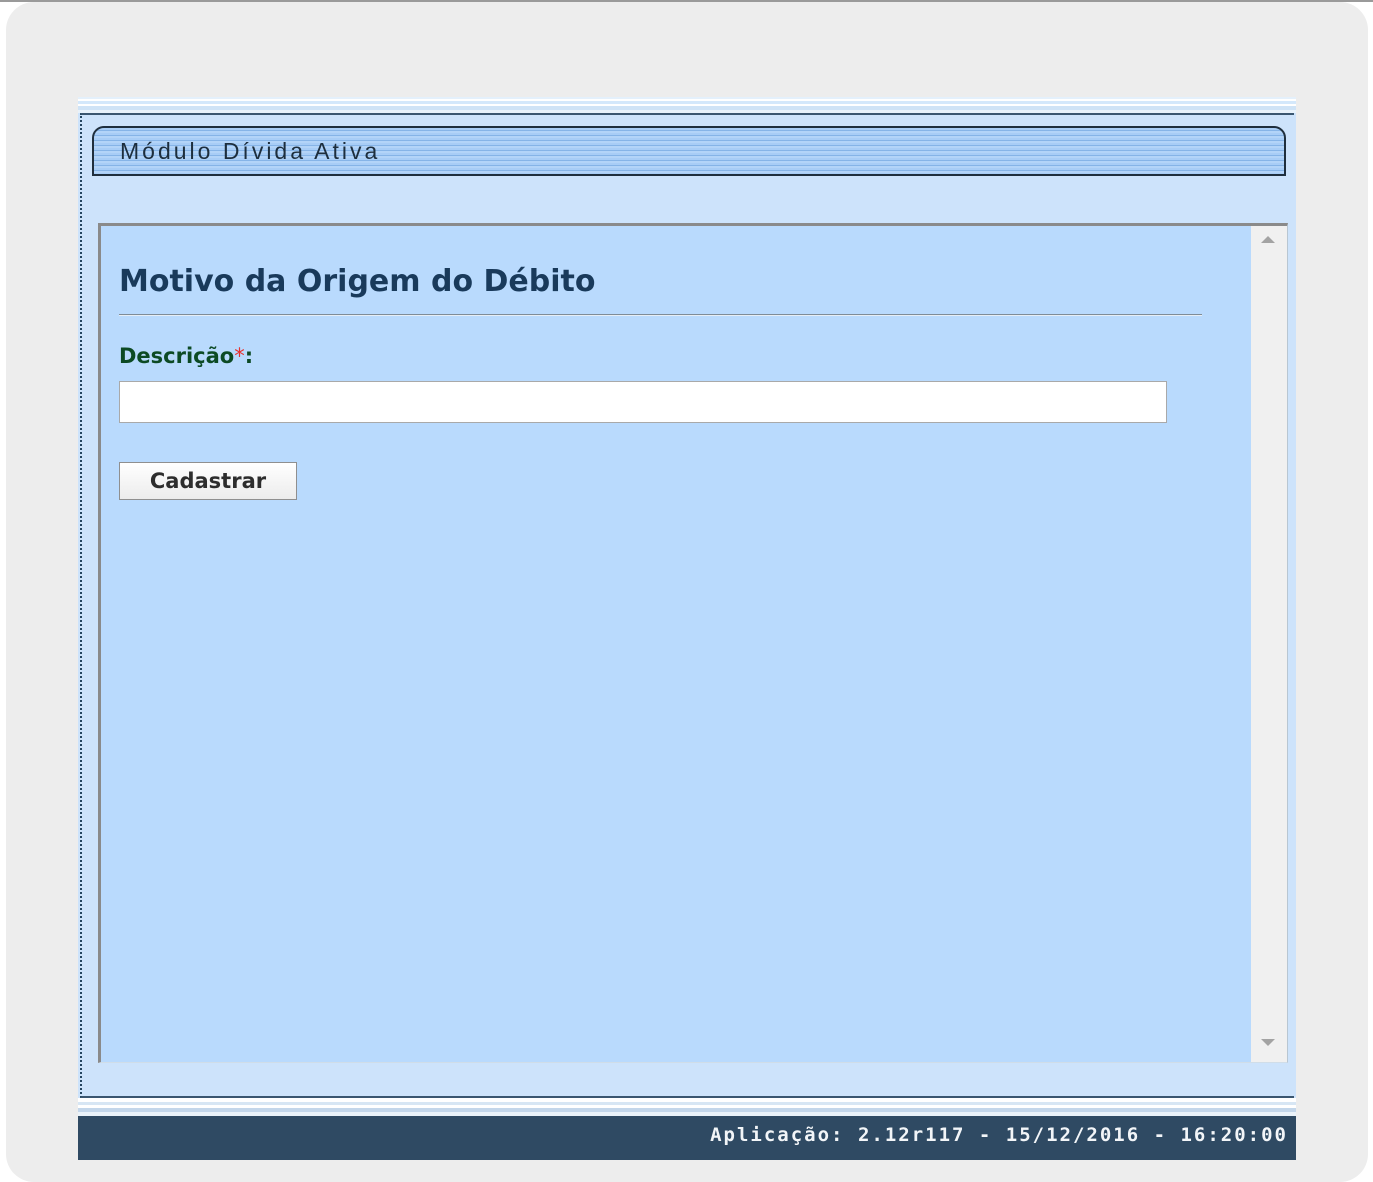 The image size is (1373, 1182). Describe the element at coordinates (687, 1107) in the screenshot. I see `footer-stripes` at that location.